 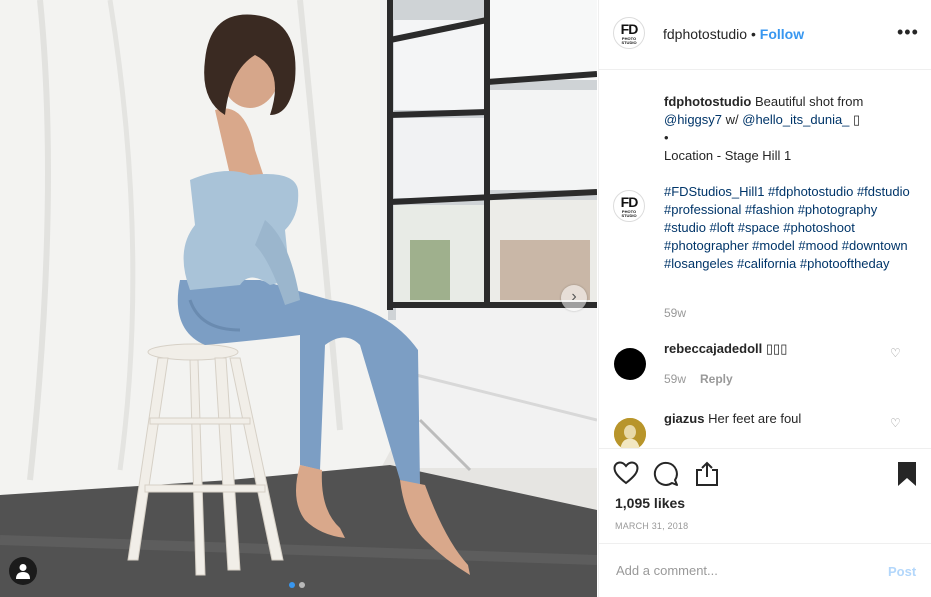 What do you see at coordinates (713, 348) in the screenshot?
I see `comment-username: rebeccajadedoll` at bounding box center [713, 348].